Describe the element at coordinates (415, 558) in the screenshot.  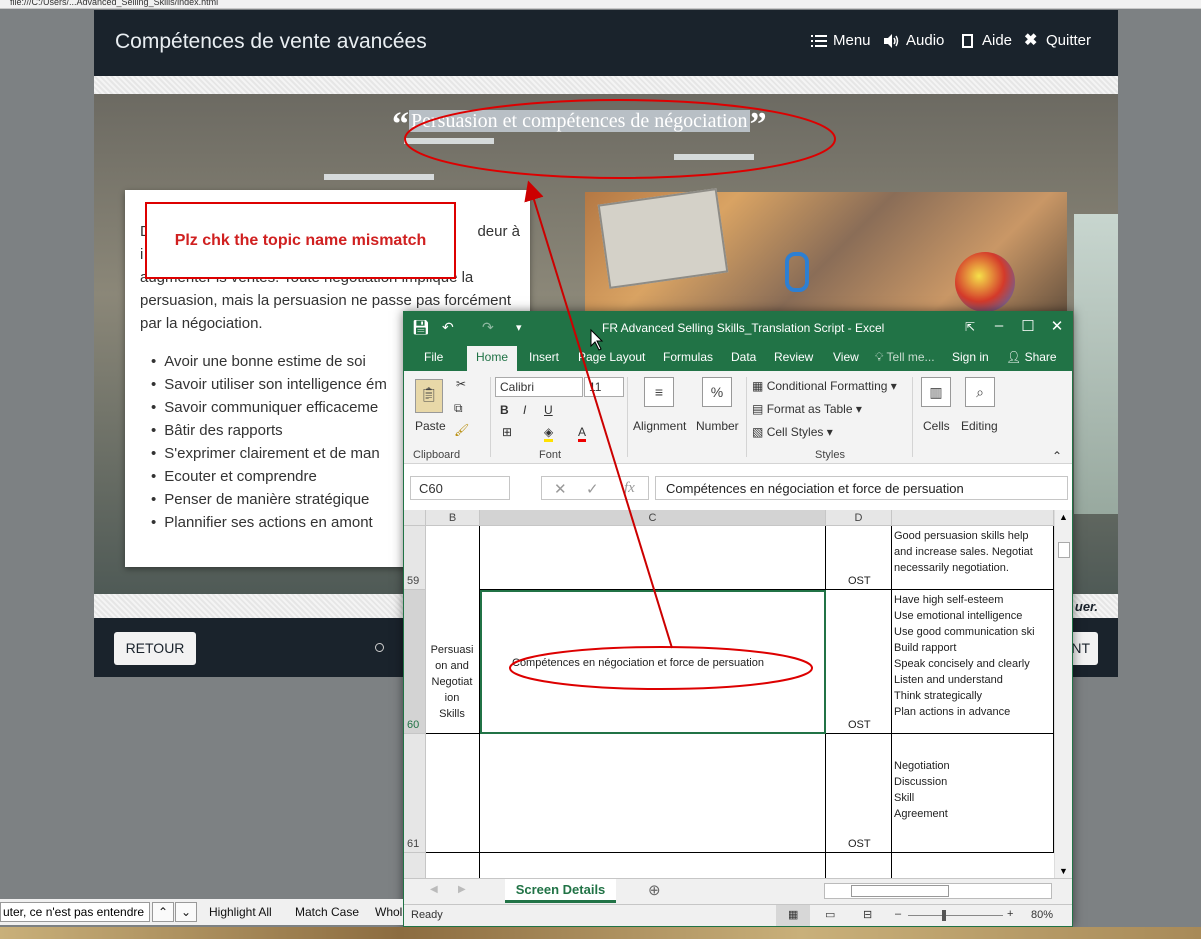
I see `row-header: 59` at that location.